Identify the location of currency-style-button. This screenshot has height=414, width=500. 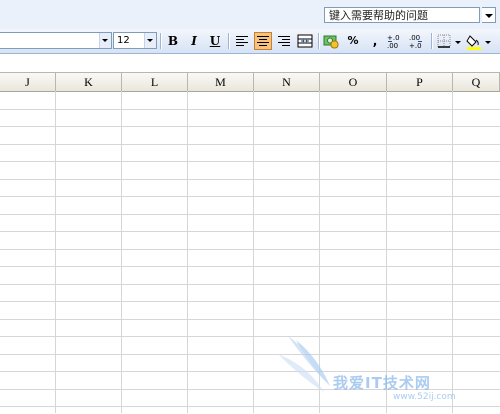
(331, 41).